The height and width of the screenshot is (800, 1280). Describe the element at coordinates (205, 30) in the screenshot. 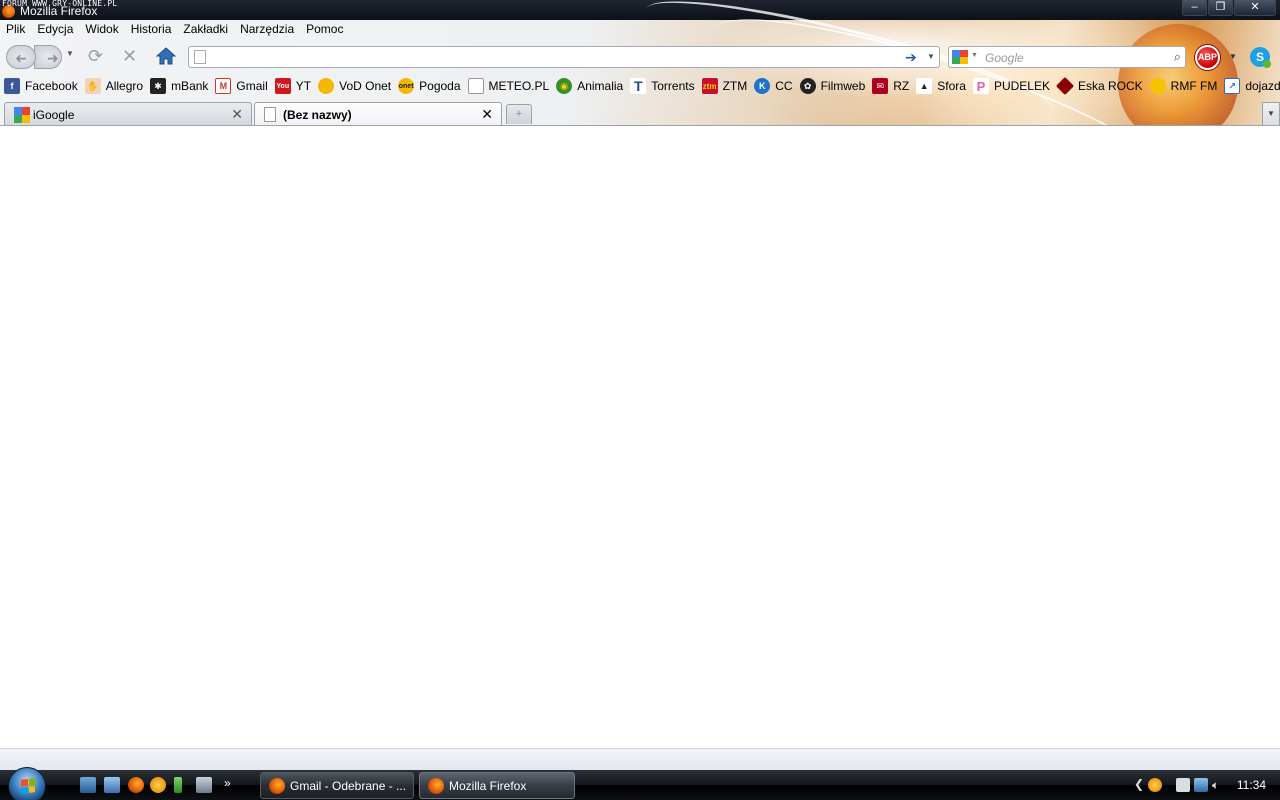

I see `menu-zakladki: Zakładki` at that location.